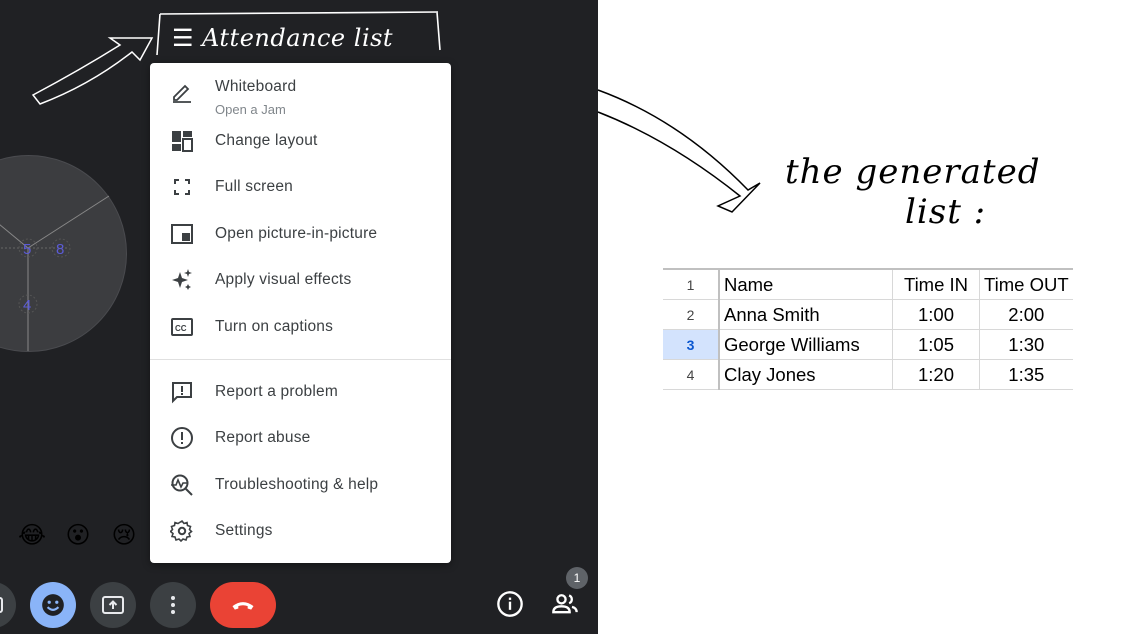 The height and width of the screenshot is (634, 1144). Describe the element at coordinates (691, 314) in the screenshot. I see `row-number: 2` at that location.